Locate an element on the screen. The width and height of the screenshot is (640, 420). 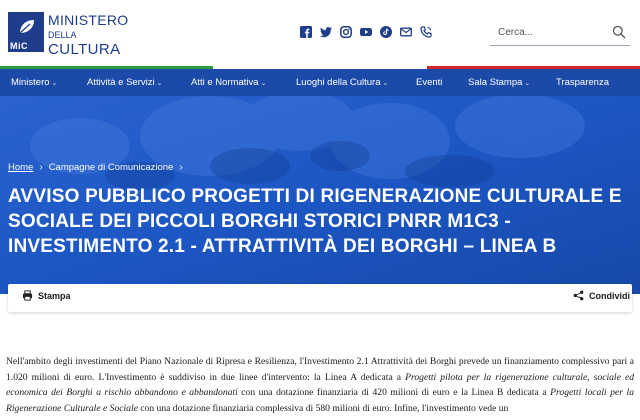
social-links is located at coordinates (366, 32).